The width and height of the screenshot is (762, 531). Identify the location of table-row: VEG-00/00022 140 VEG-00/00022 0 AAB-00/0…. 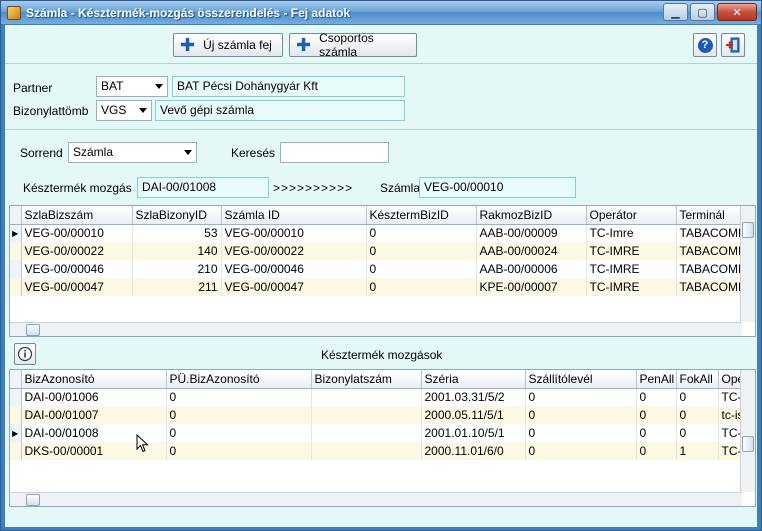
(378, 251).